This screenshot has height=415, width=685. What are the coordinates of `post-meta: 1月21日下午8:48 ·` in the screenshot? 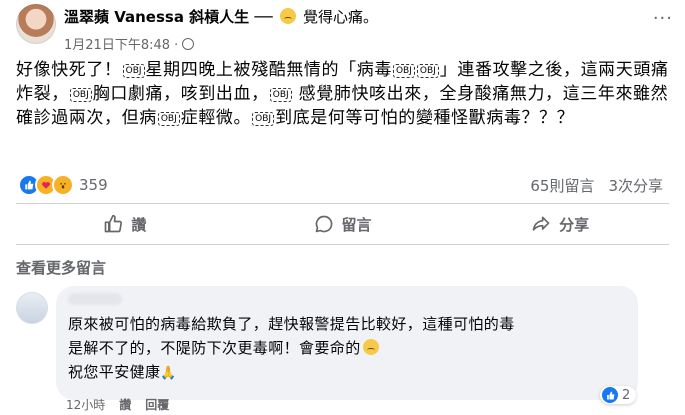 It's located at (129, 43).